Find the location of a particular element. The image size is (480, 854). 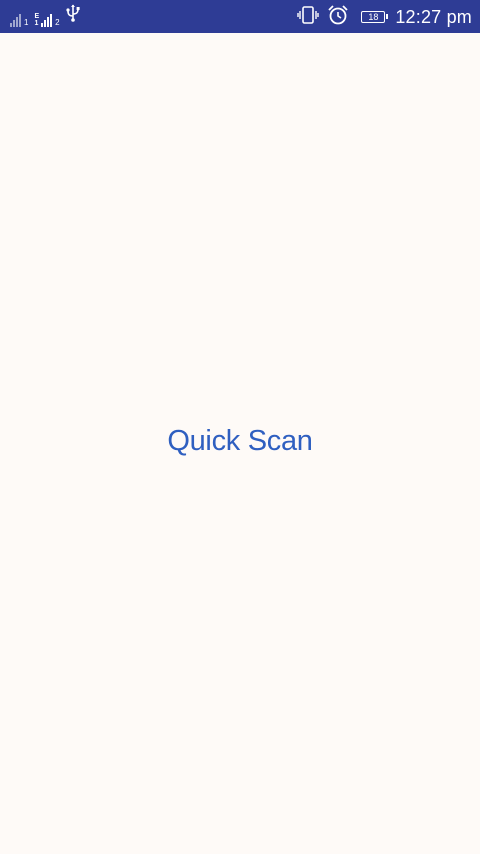

battery-level: 18 is located at coordinates (373, 17).